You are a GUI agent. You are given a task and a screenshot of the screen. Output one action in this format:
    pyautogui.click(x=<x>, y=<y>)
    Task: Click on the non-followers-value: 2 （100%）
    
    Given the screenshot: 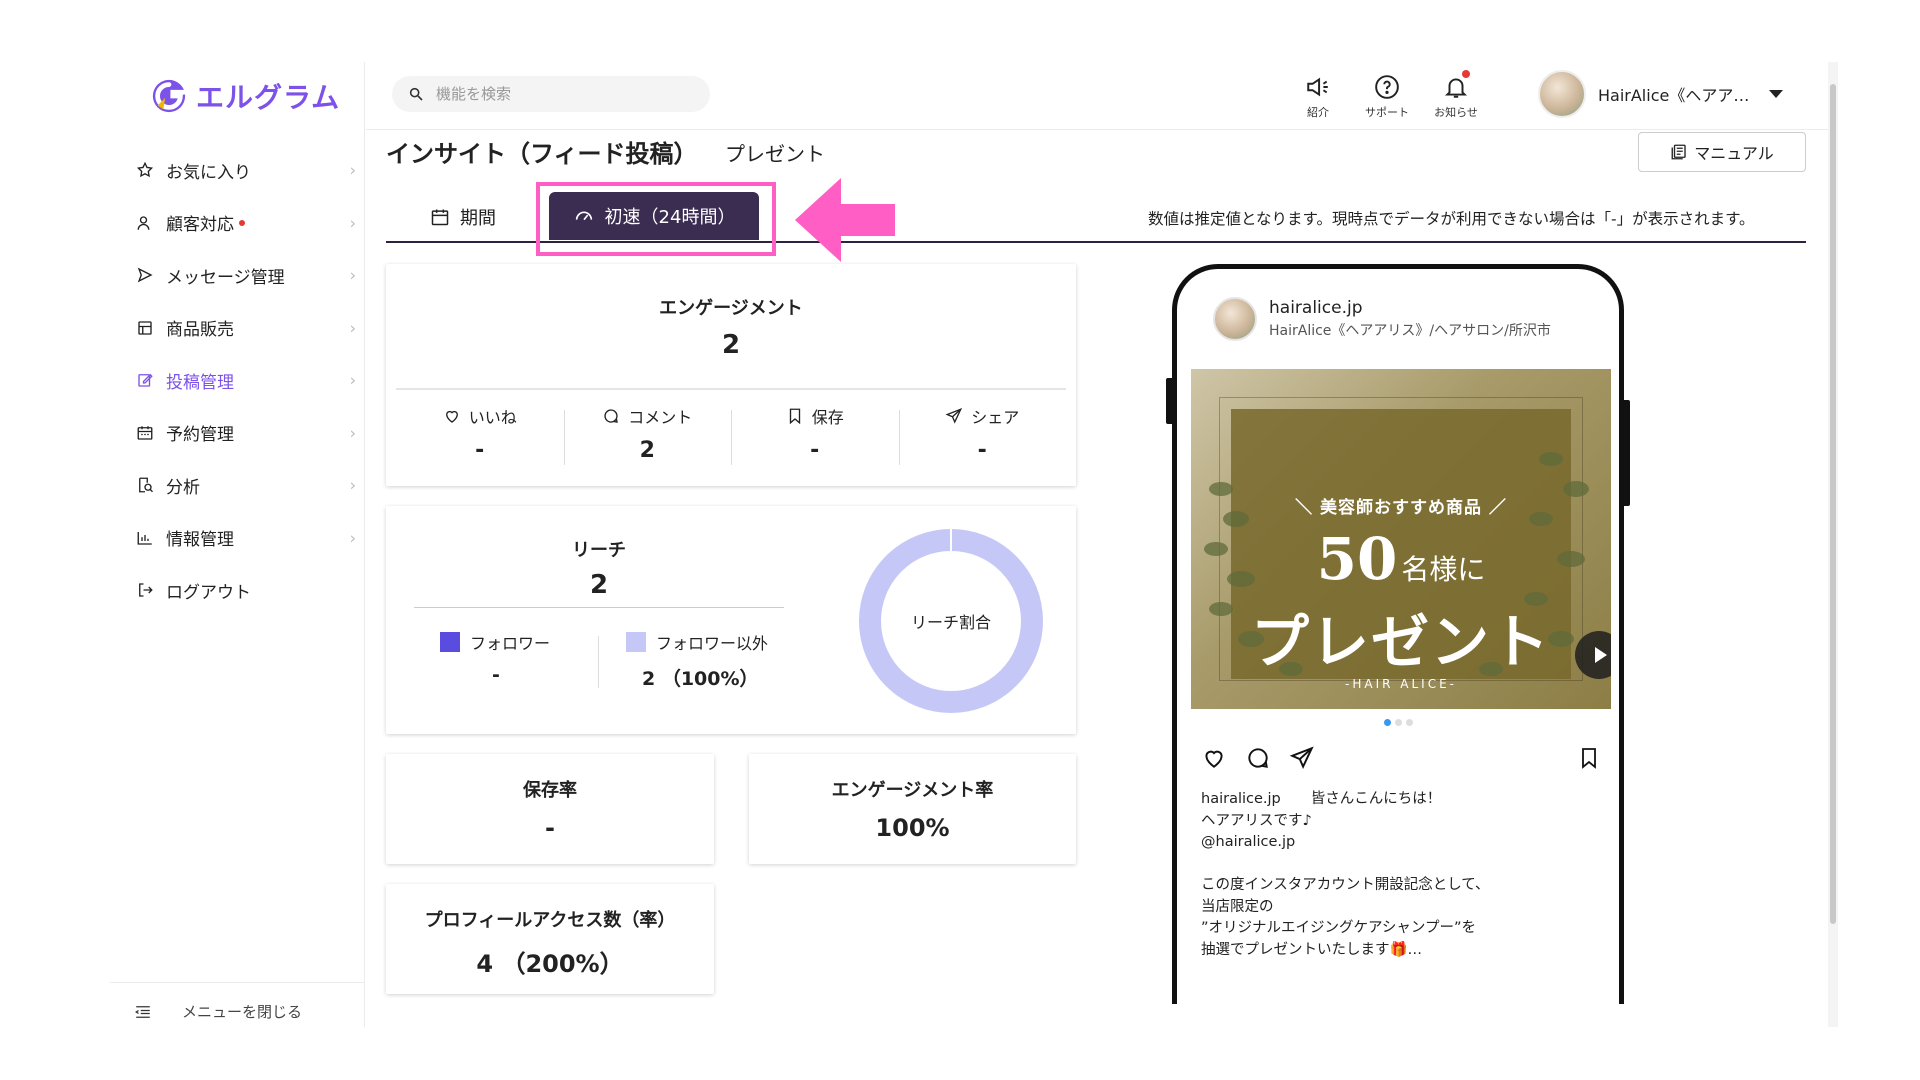 What is the action you would take?
    pyautogui.click(x=700, y=679)
    